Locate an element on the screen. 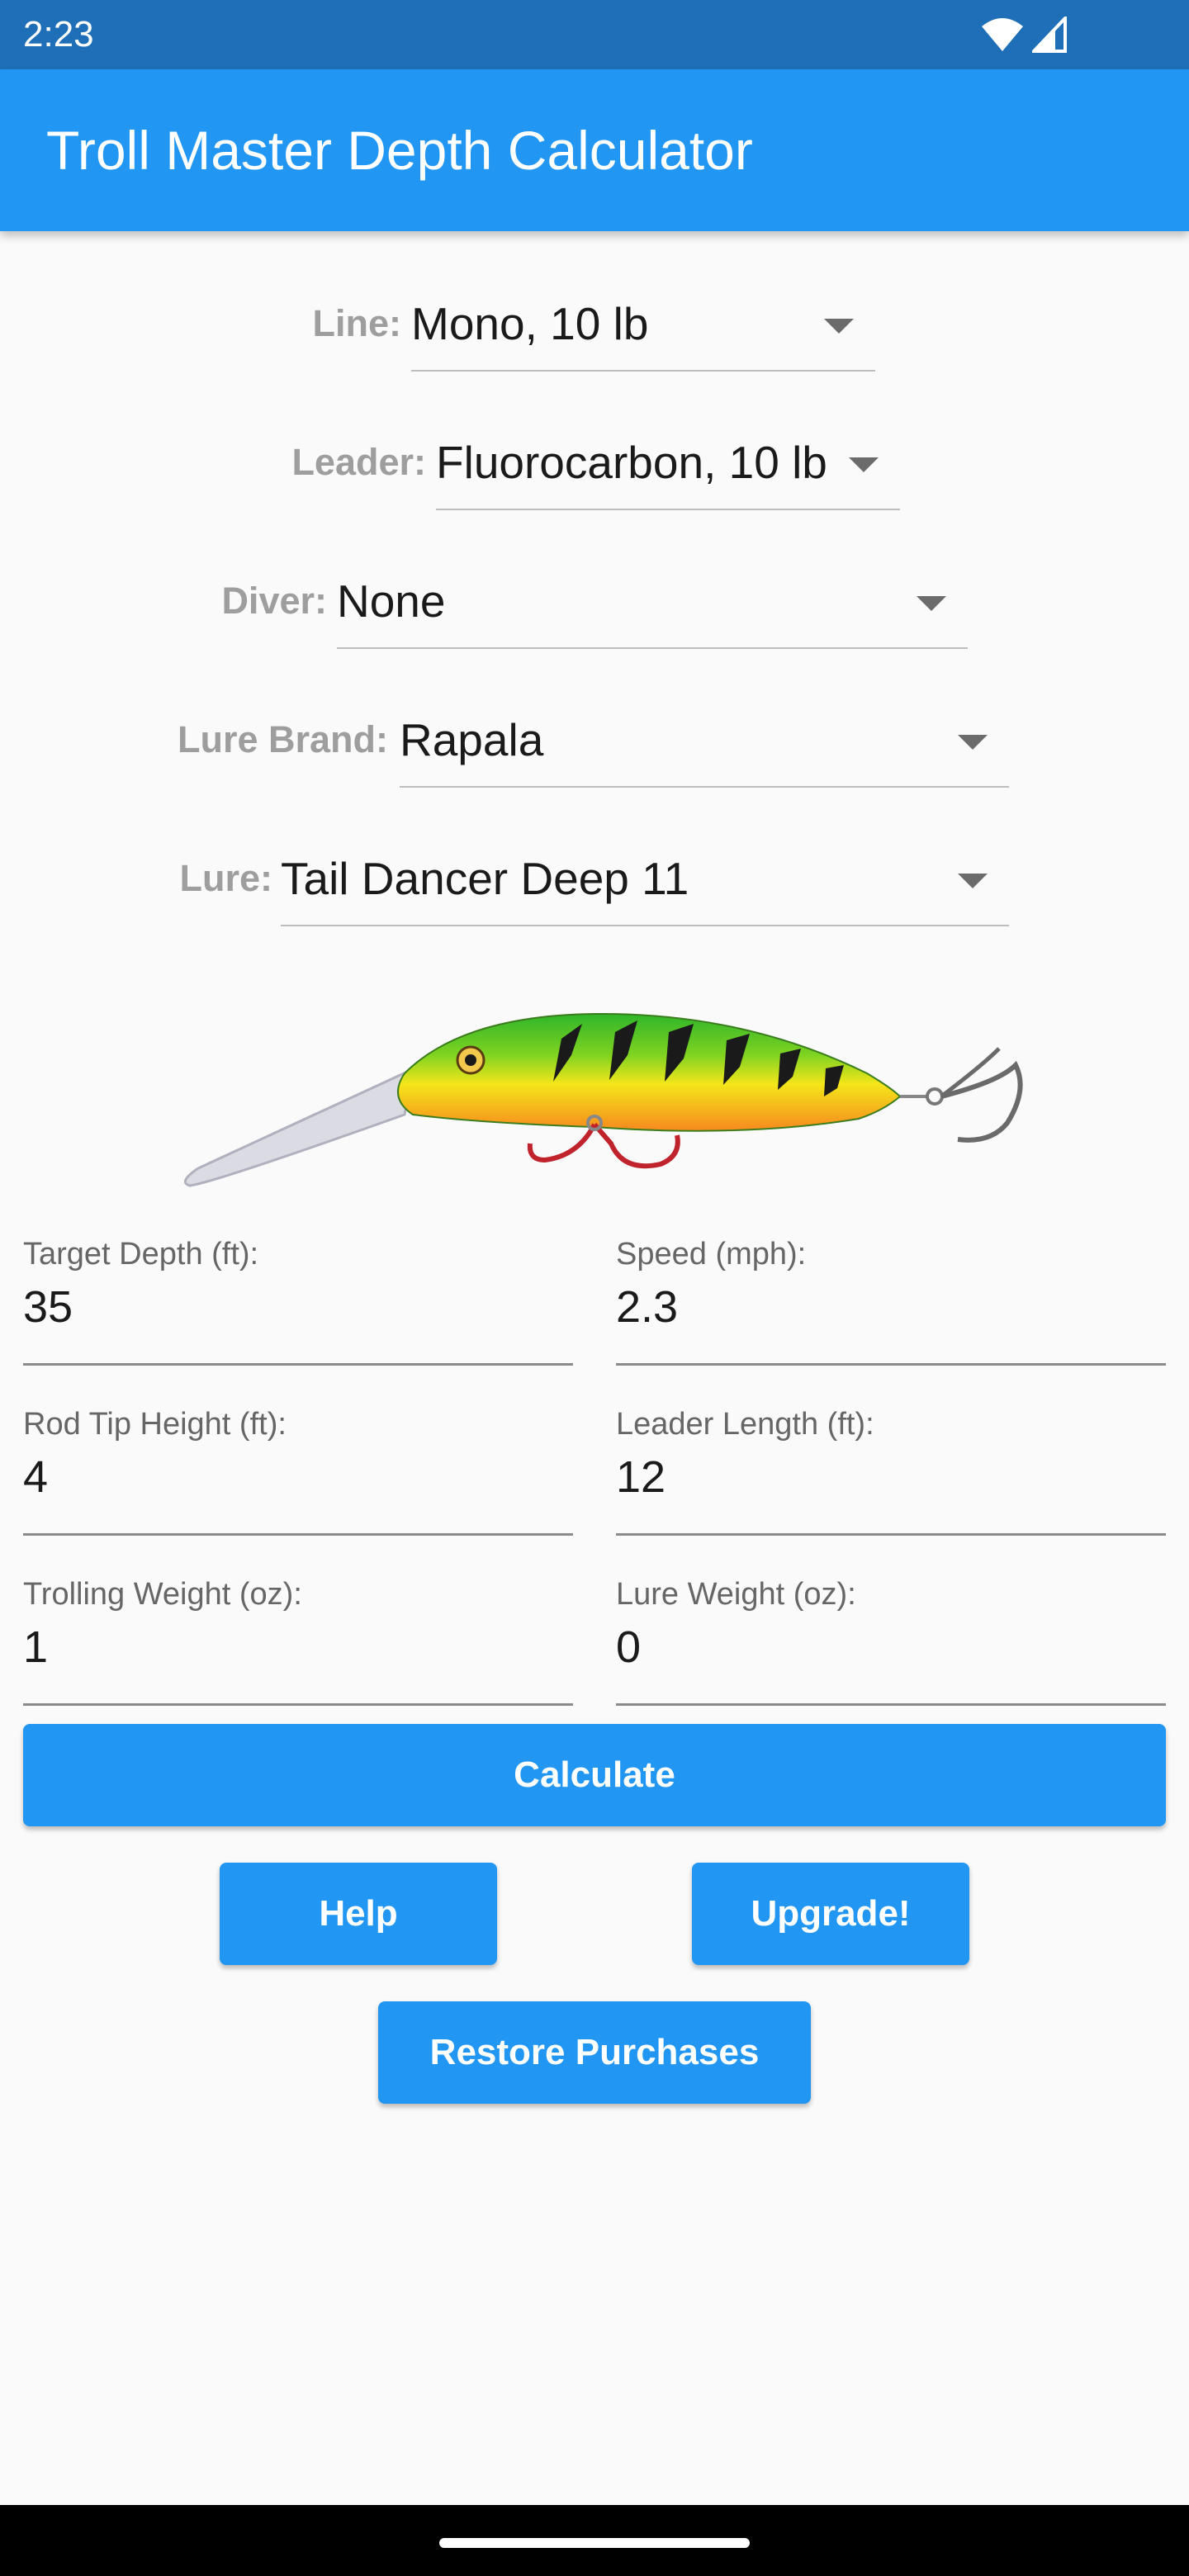 The image size is (1189, 2576). speed-value: 2.3 is located at coordinates (647, 1307).